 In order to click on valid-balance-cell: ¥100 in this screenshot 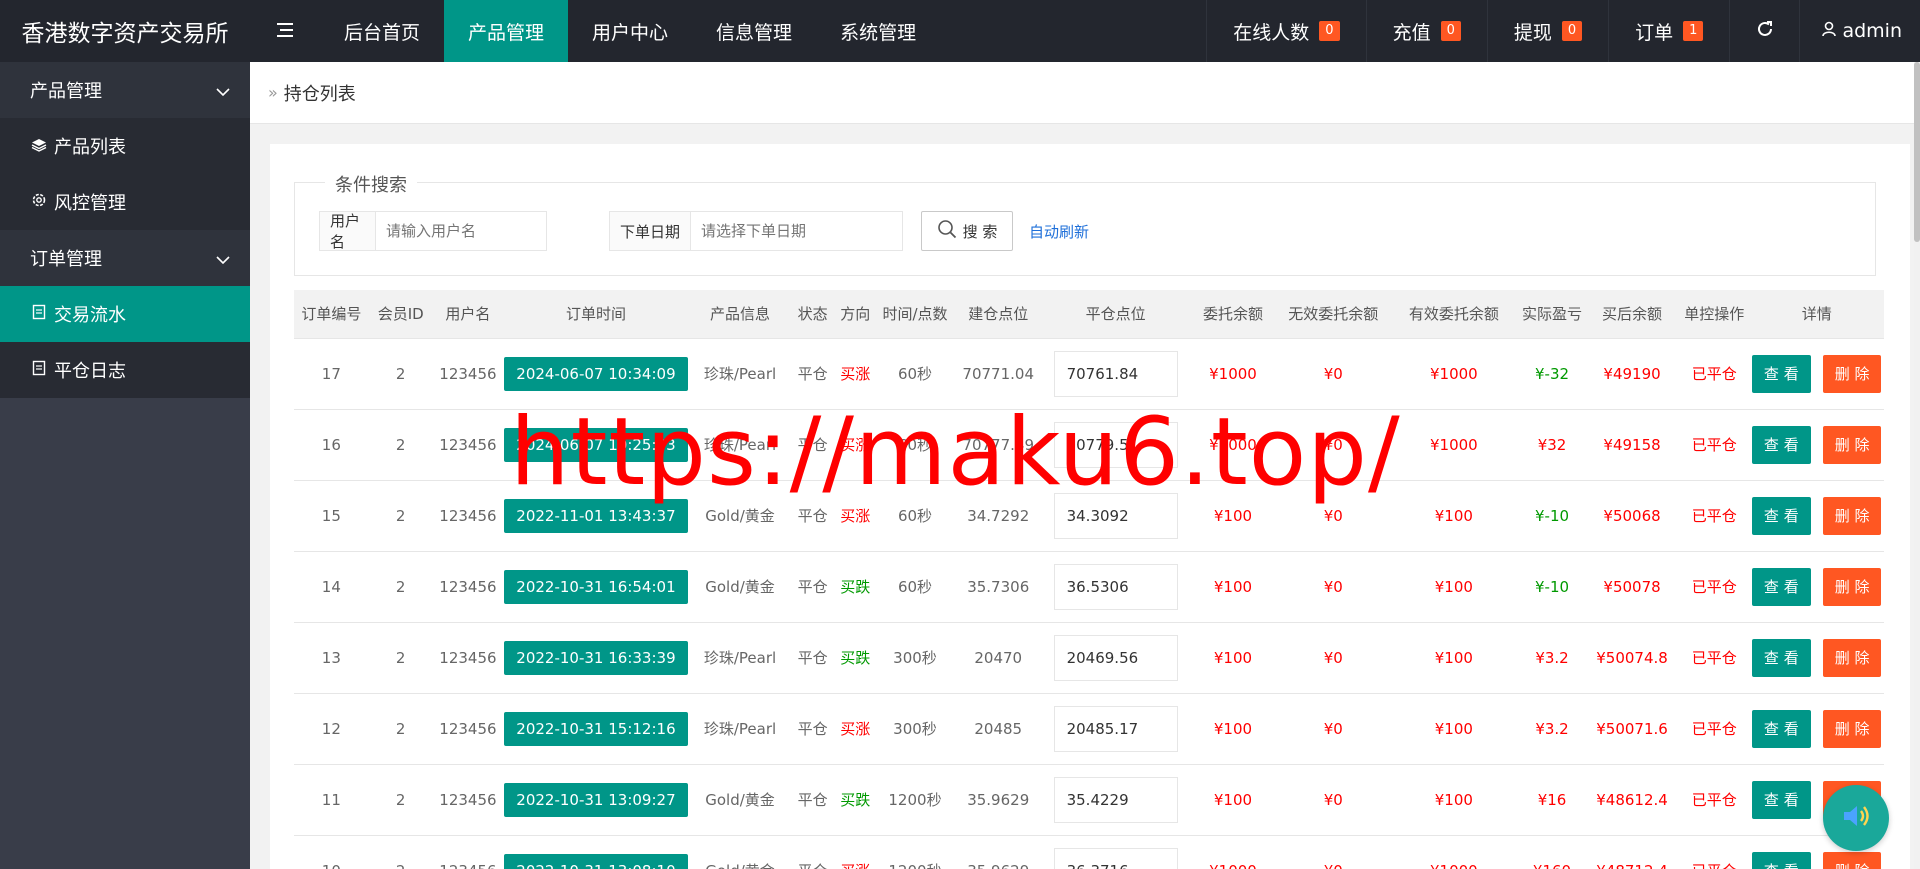, I will do `click(1453, 728)`.